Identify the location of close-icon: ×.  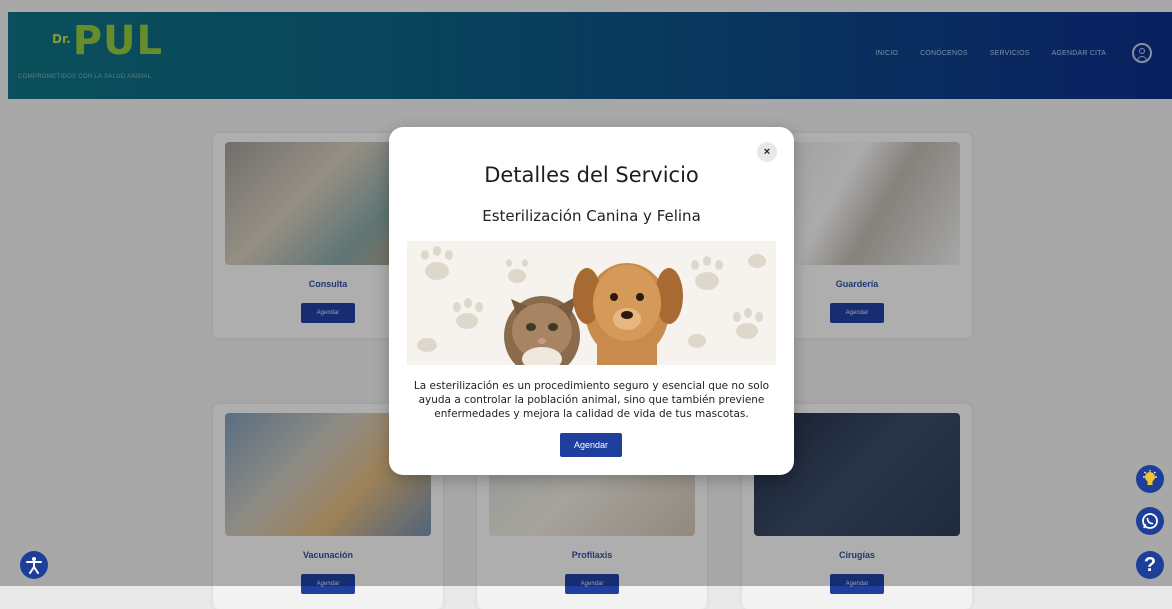
(767, 152).